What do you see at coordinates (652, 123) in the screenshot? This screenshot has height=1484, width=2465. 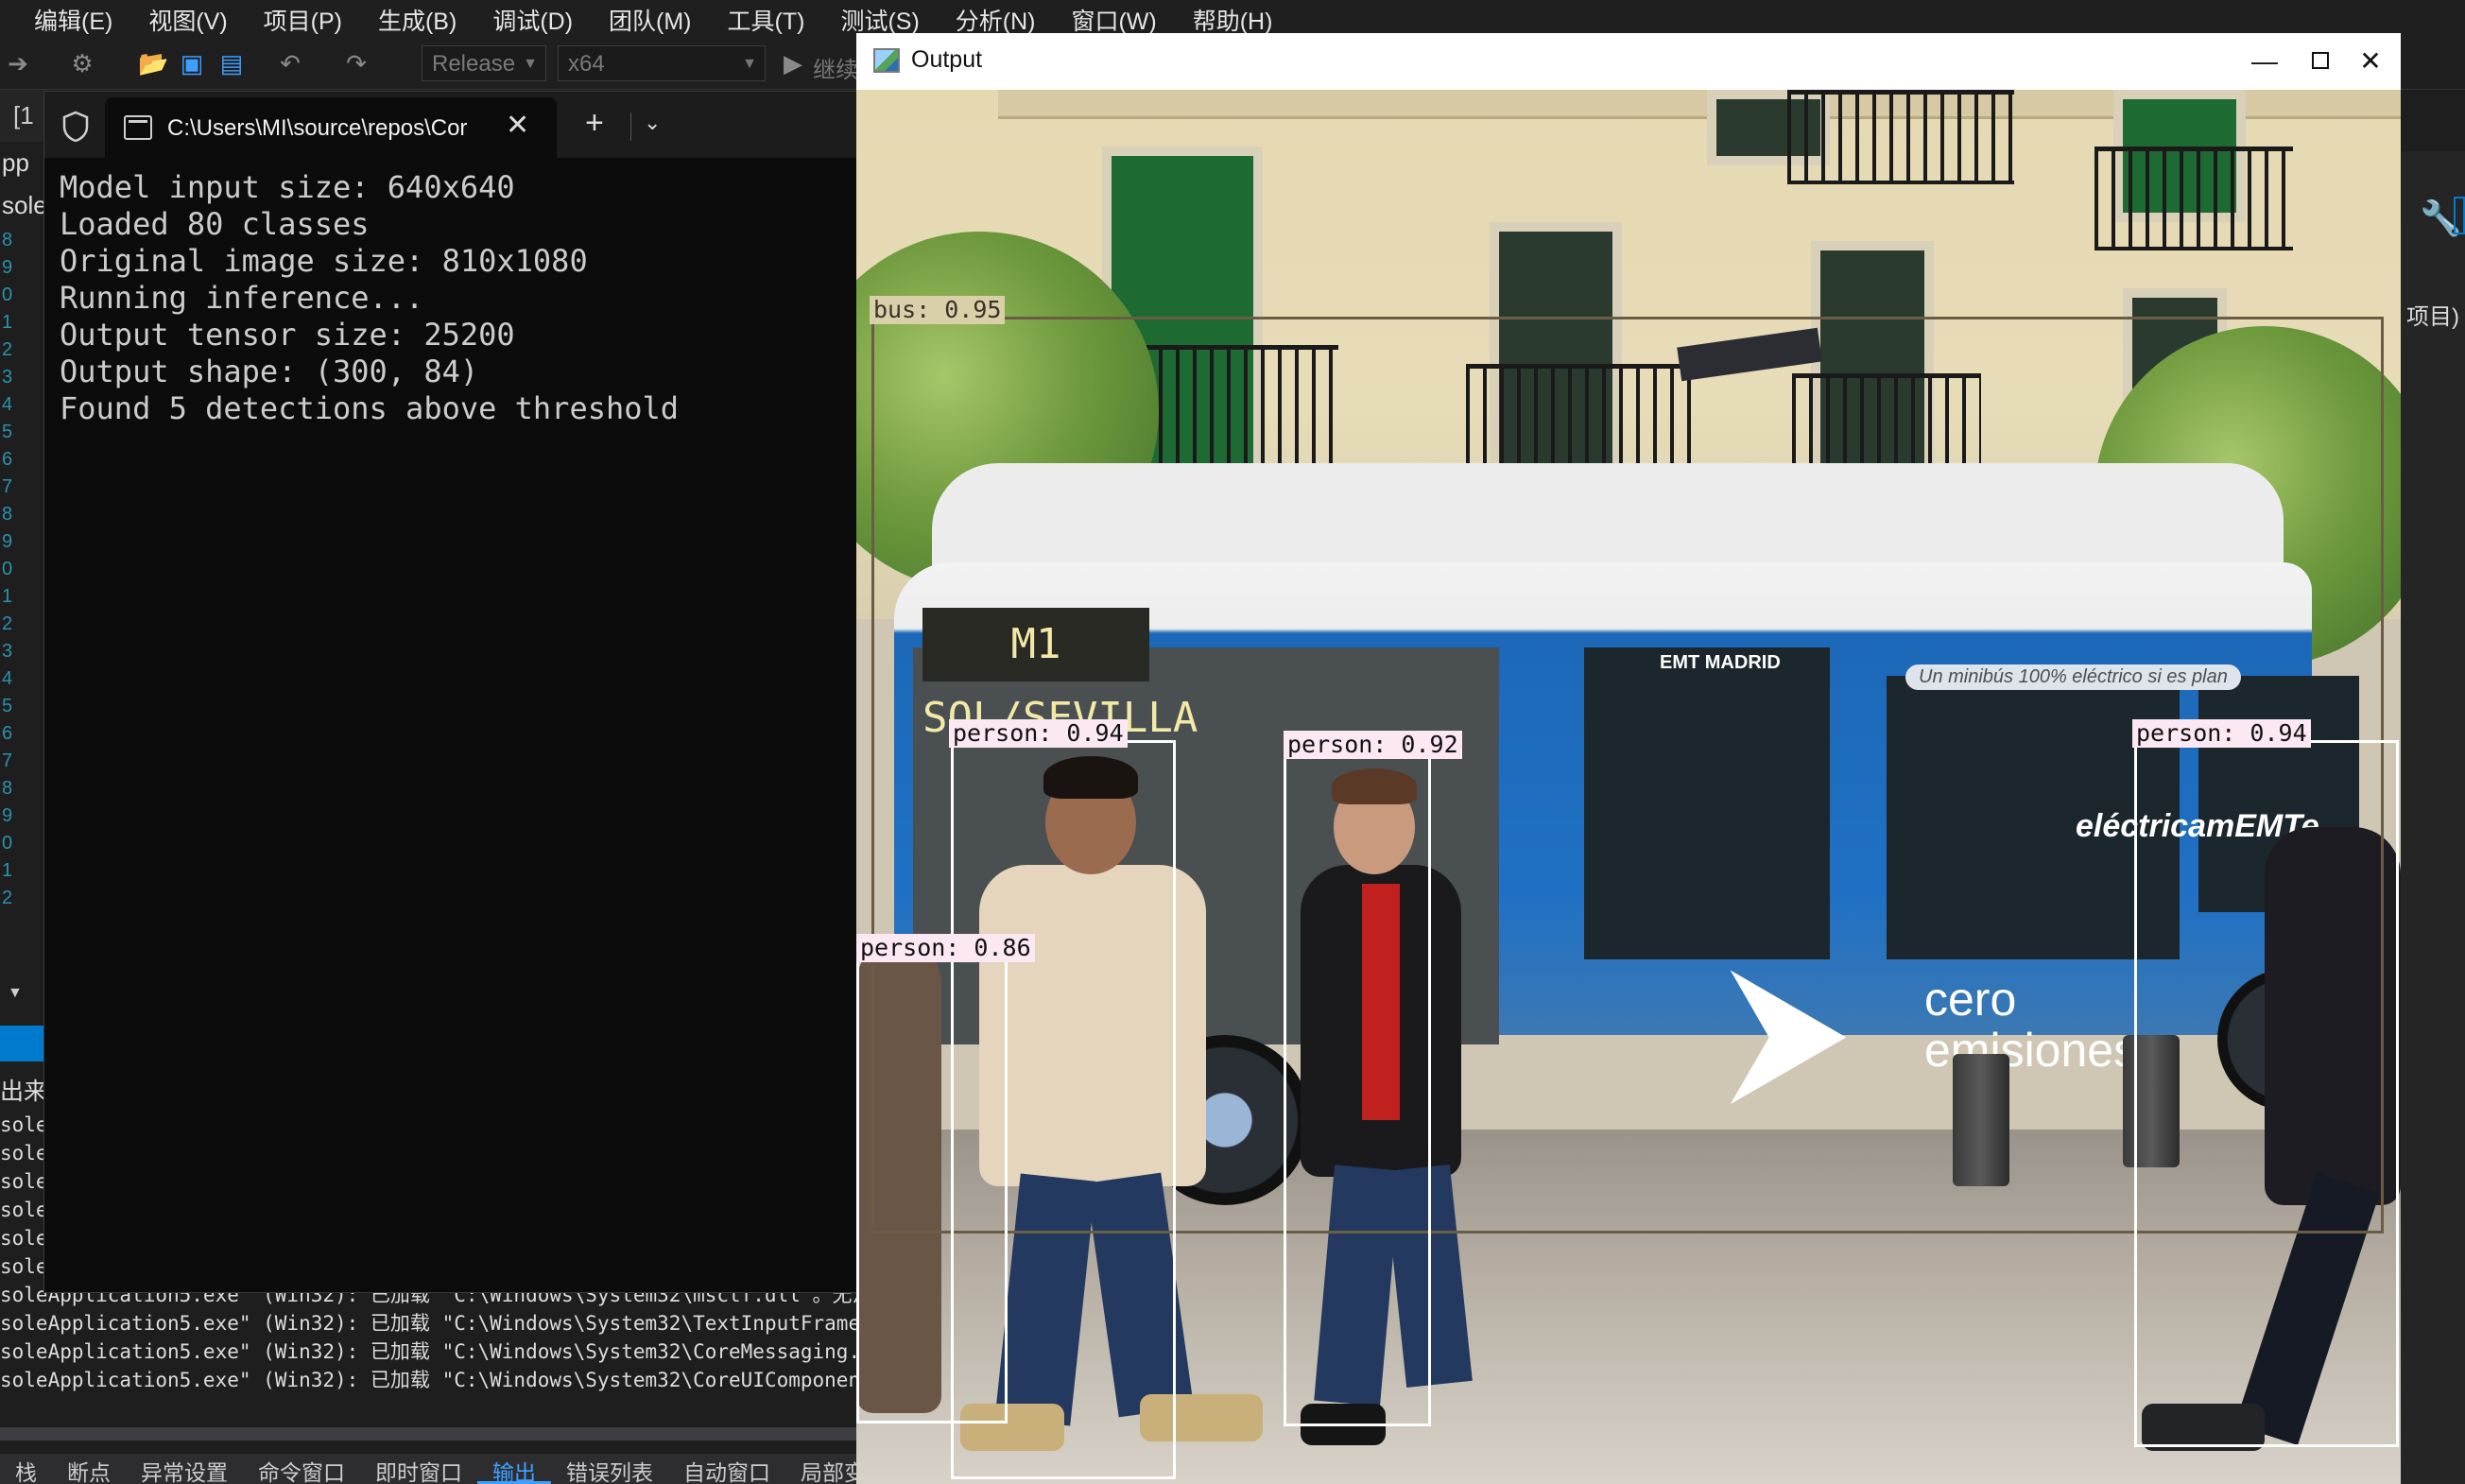 I see `chevron-down-icon: ⌄` at bounding box center [652, 123].